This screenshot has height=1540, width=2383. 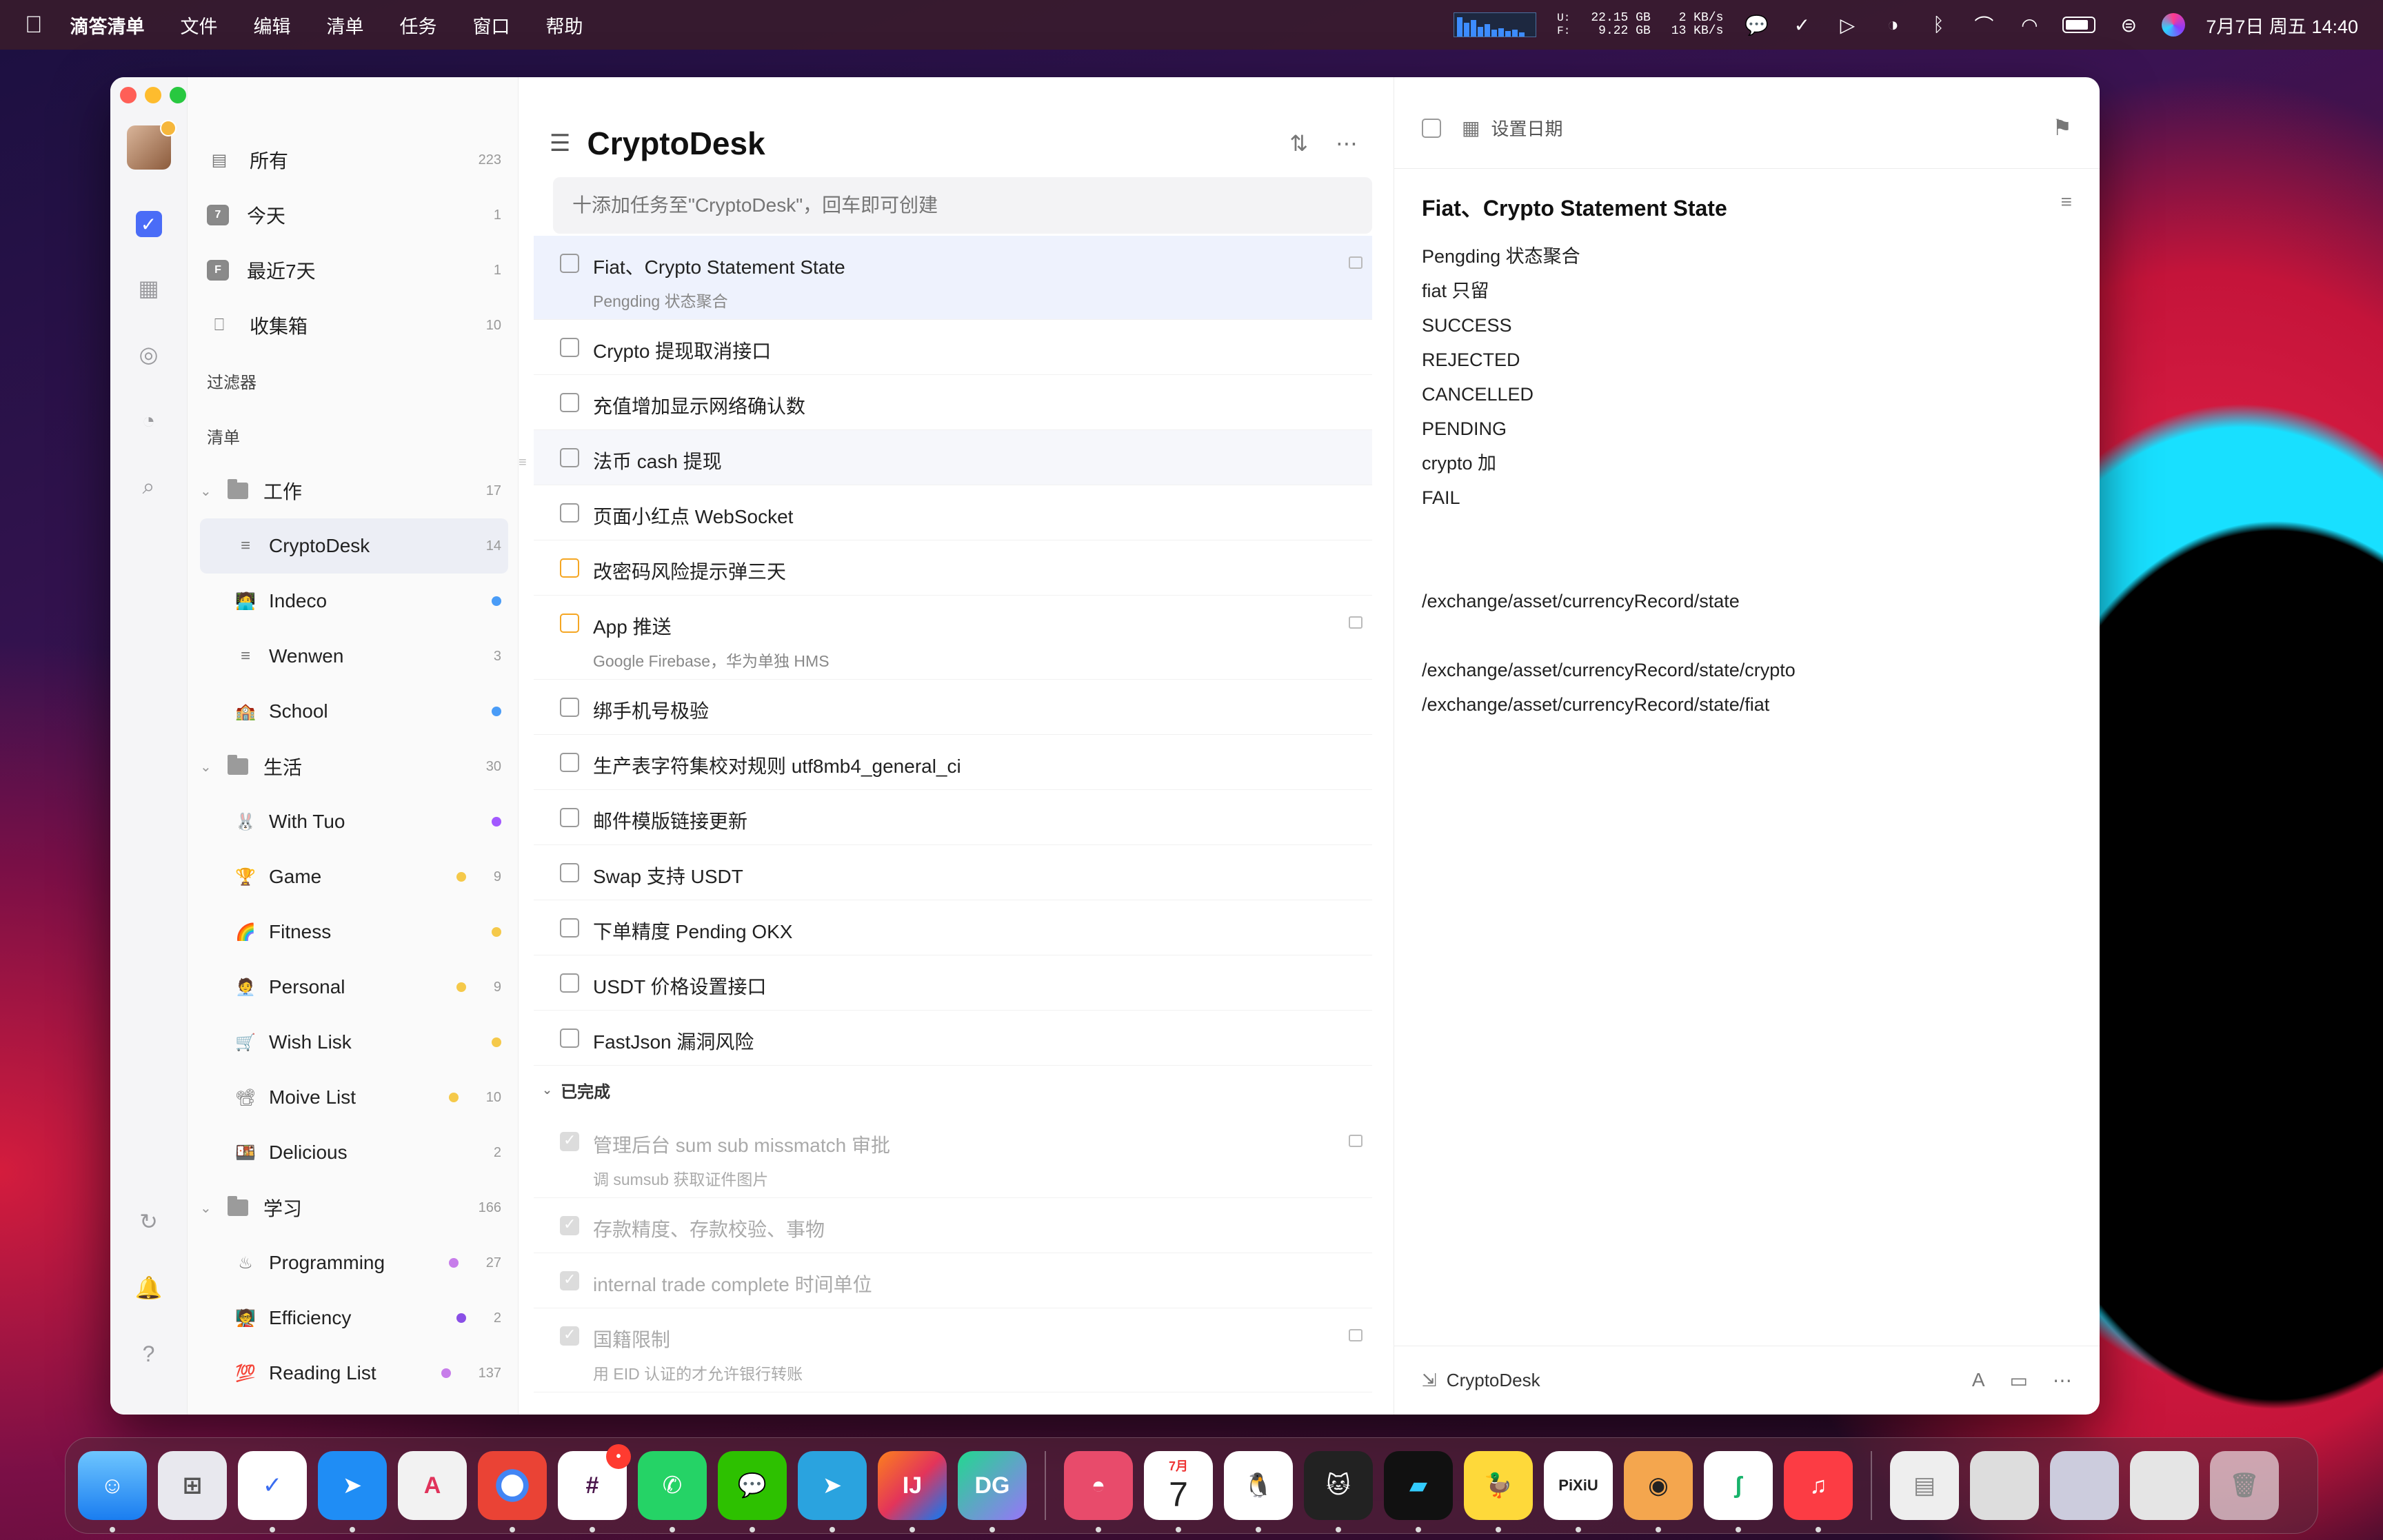 What do you see at coordinates (1738, 1492) in the screenshot?
I see `flow-app-icon: ʃ` at bounding box center [1738, 1492].